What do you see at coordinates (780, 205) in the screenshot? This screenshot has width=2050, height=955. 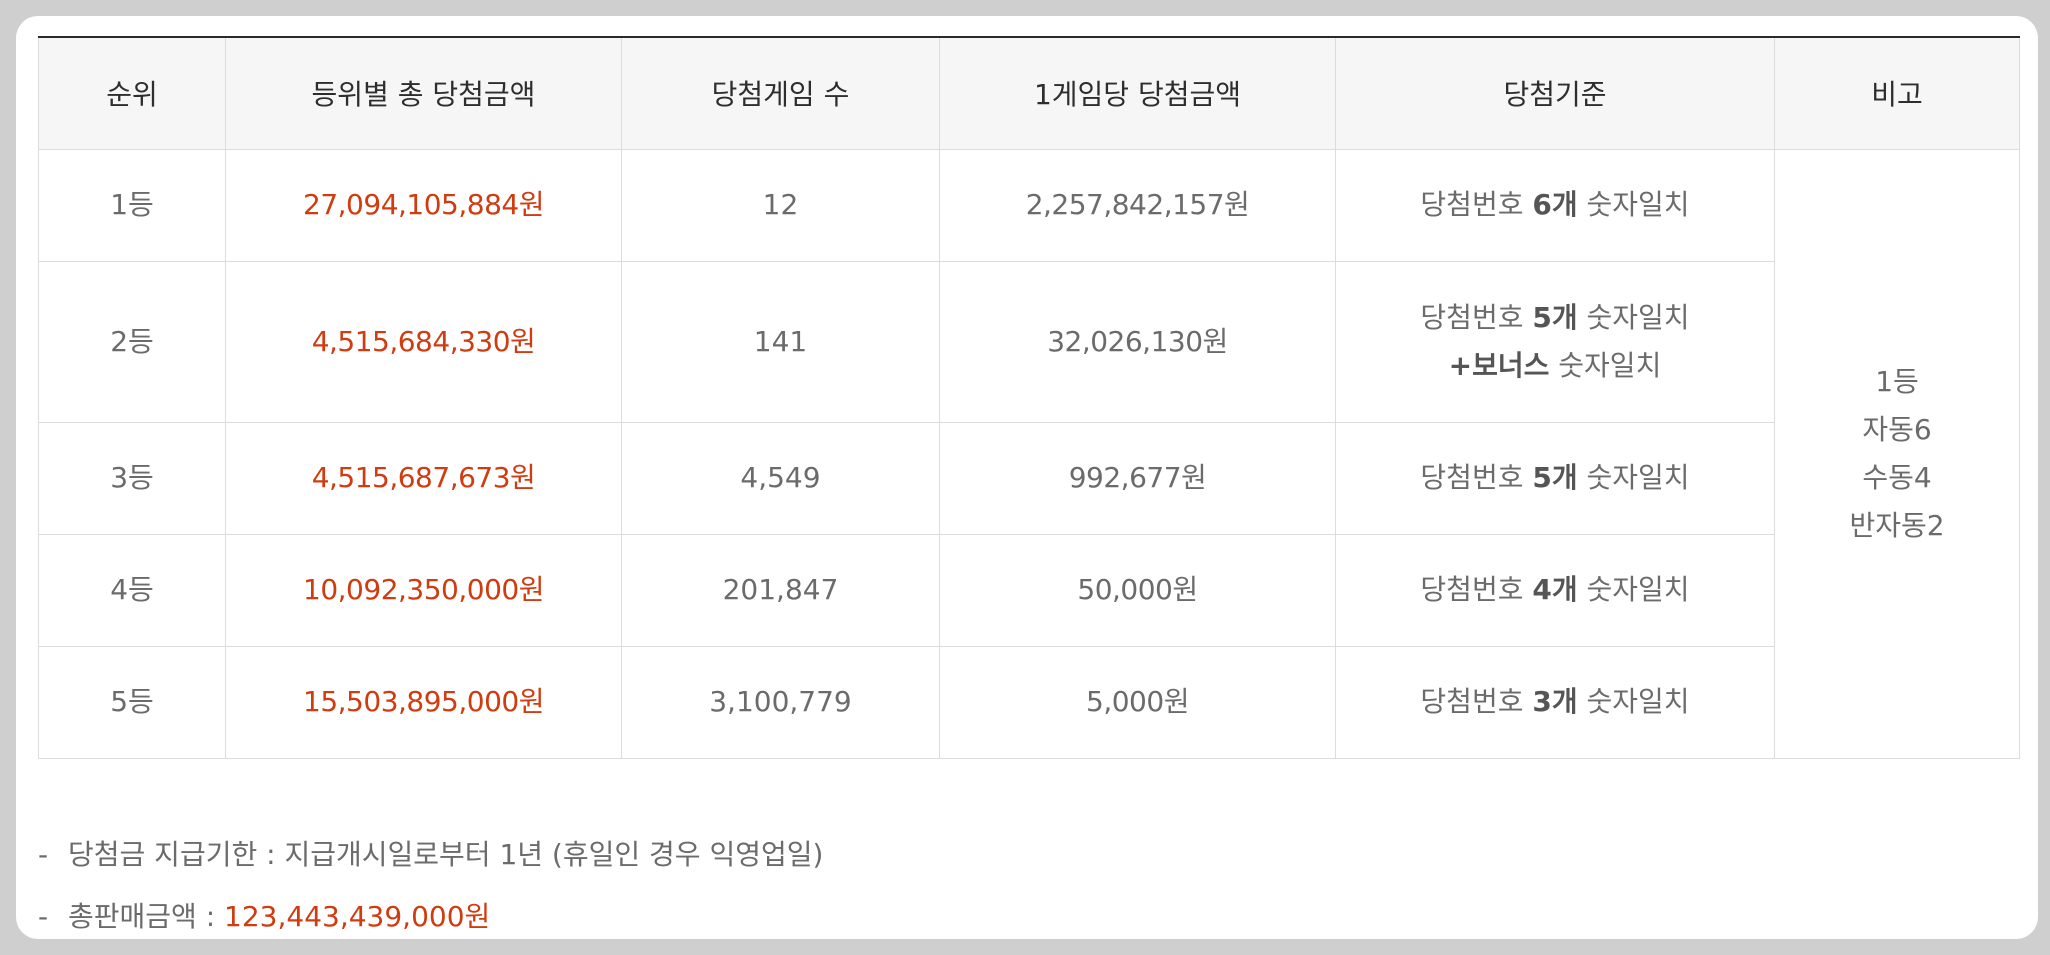 I see `winning-games-cell: 12` at bounding box center [780, 205].